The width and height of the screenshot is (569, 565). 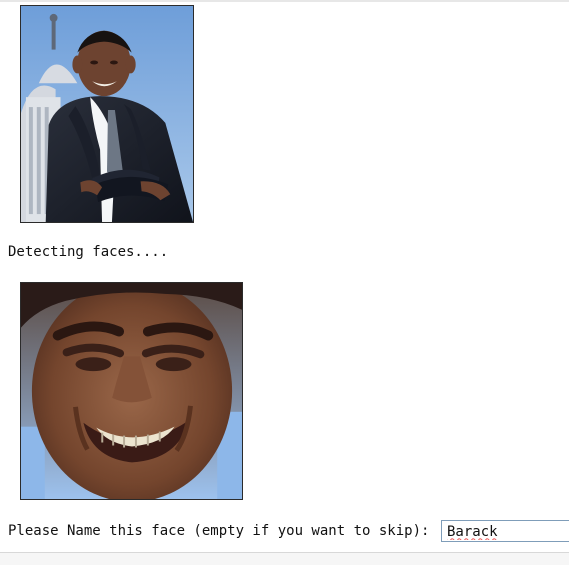 I want to click on person-photo-icon, so click(x=107, y=114).